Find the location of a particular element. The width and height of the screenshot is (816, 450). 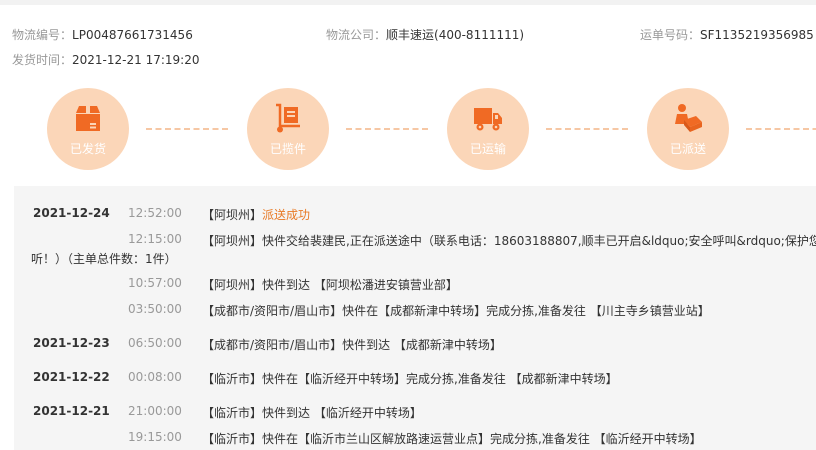

track-date: 2021-12-21 is located at coordinates (71, 411).